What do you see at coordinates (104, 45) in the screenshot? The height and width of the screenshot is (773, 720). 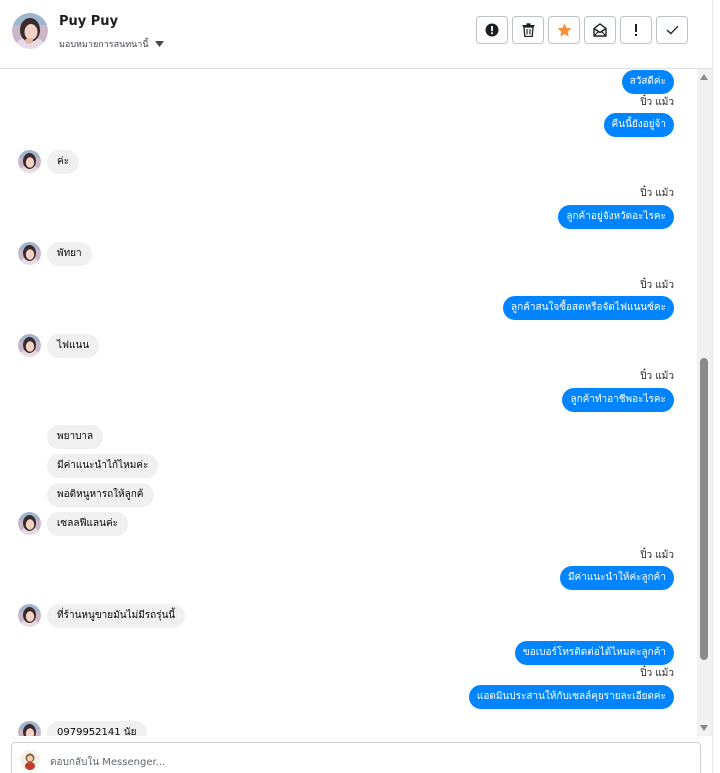 I see `assign-label: มอบหมายการสนทนานี้` at bounding box center [104, 45].